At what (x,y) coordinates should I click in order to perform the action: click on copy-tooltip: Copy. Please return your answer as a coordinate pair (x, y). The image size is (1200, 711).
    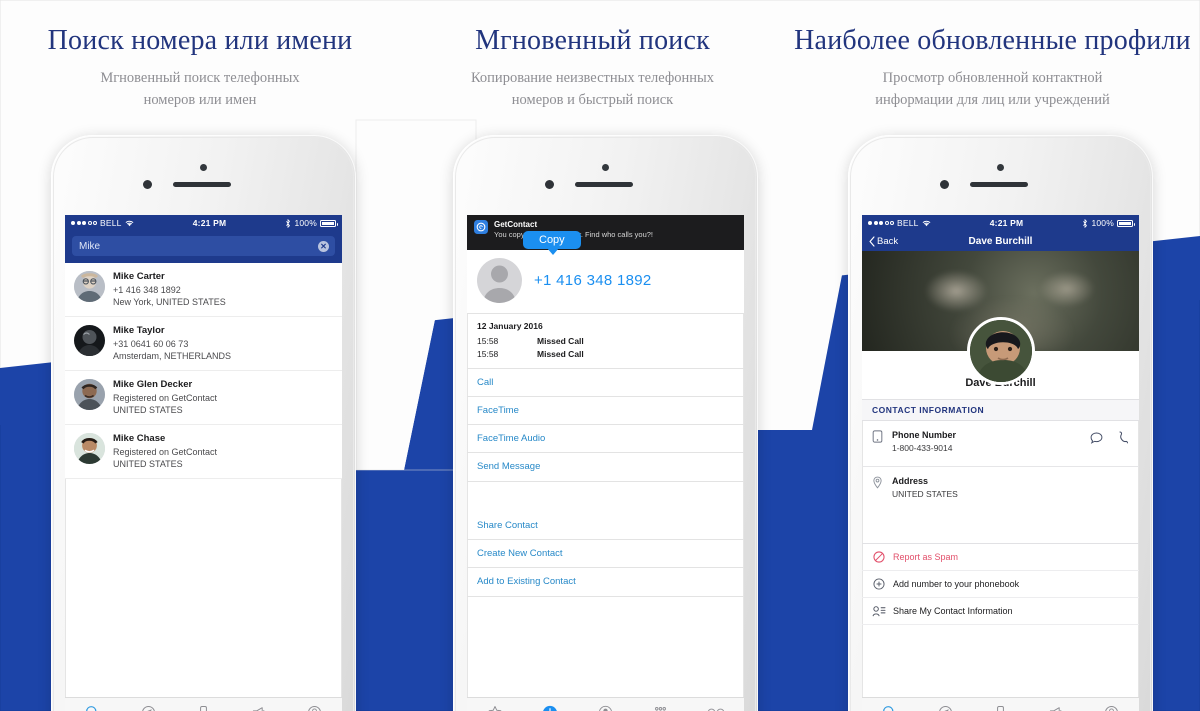
    Looking at the image, I should click on (552, 242).